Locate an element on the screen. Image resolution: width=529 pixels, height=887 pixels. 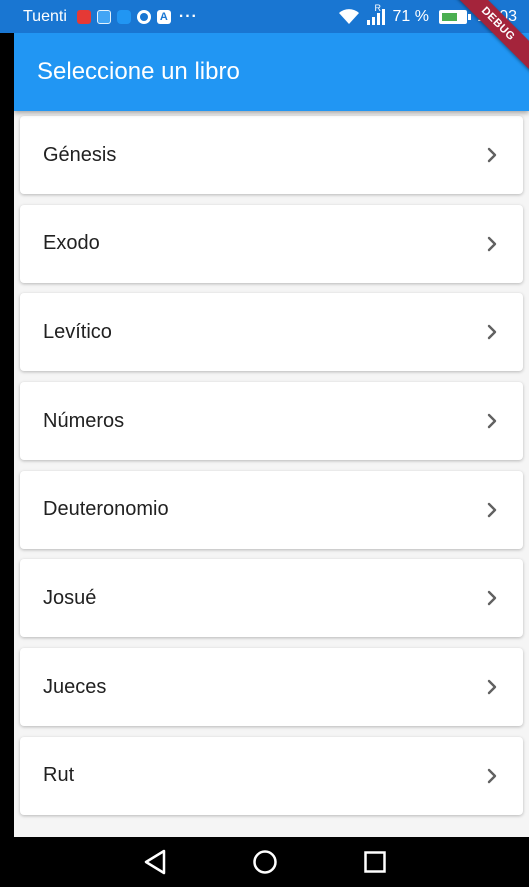
book-name: Levítico is located at coordinates (77, 331).